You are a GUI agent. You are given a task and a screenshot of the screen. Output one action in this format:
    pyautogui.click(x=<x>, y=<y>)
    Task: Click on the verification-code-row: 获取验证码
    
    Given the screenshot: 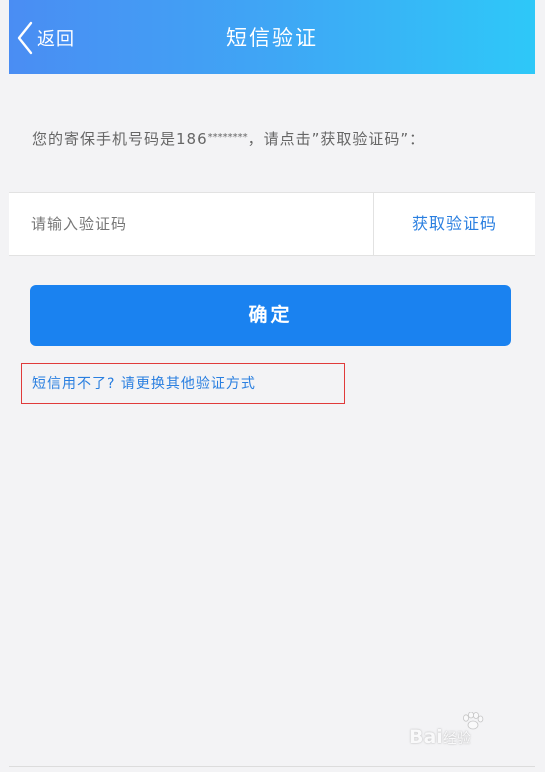 What is the action you would take?
    pyautogui.click(x=272, y=224)
    